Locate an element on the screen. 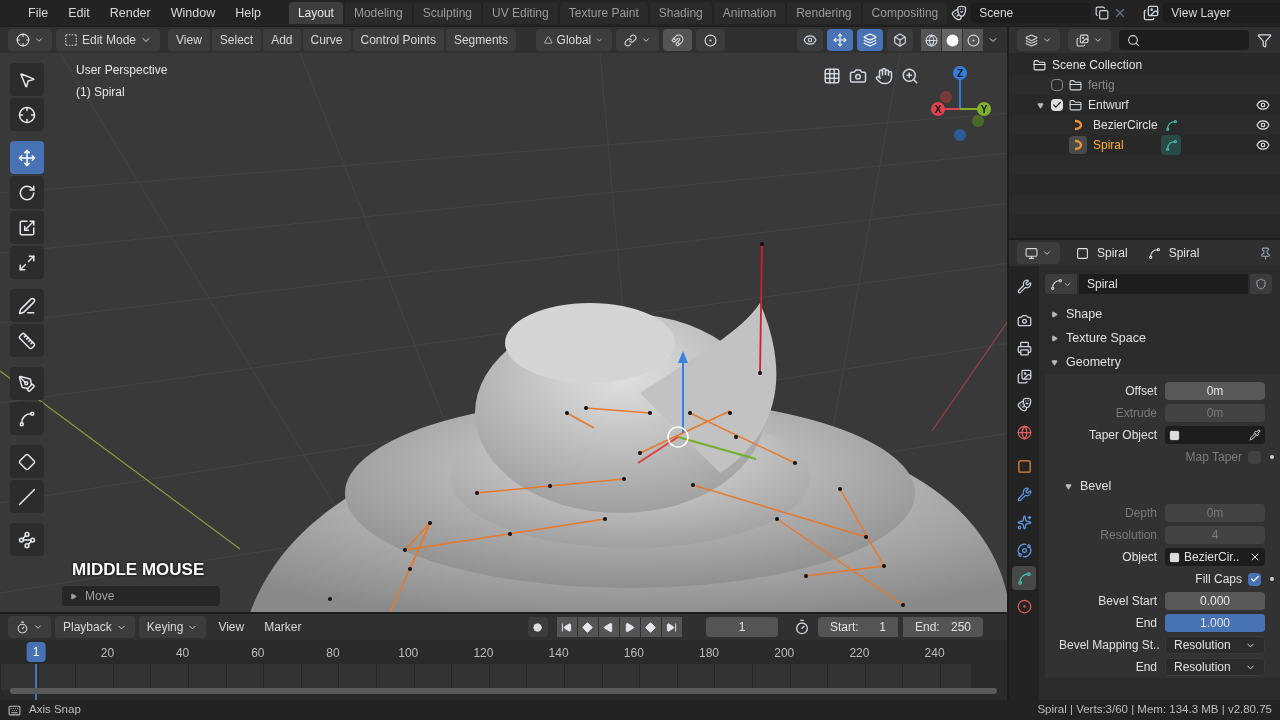 The width and height of the screenshot is (1280, 720). current-frame-field: 1 is located at coordinates (742, 627).